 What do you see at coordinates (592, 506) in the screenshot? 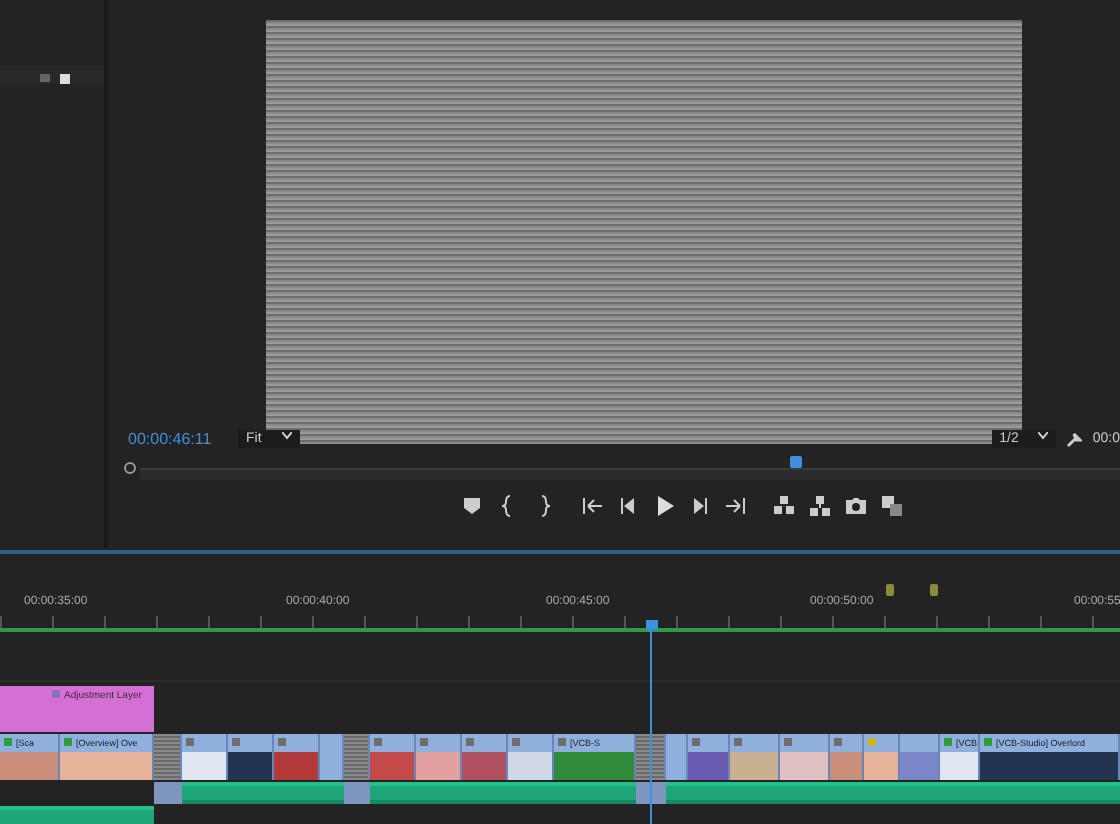
I see `go-to-in-icon` at bounding box center [592, 506].